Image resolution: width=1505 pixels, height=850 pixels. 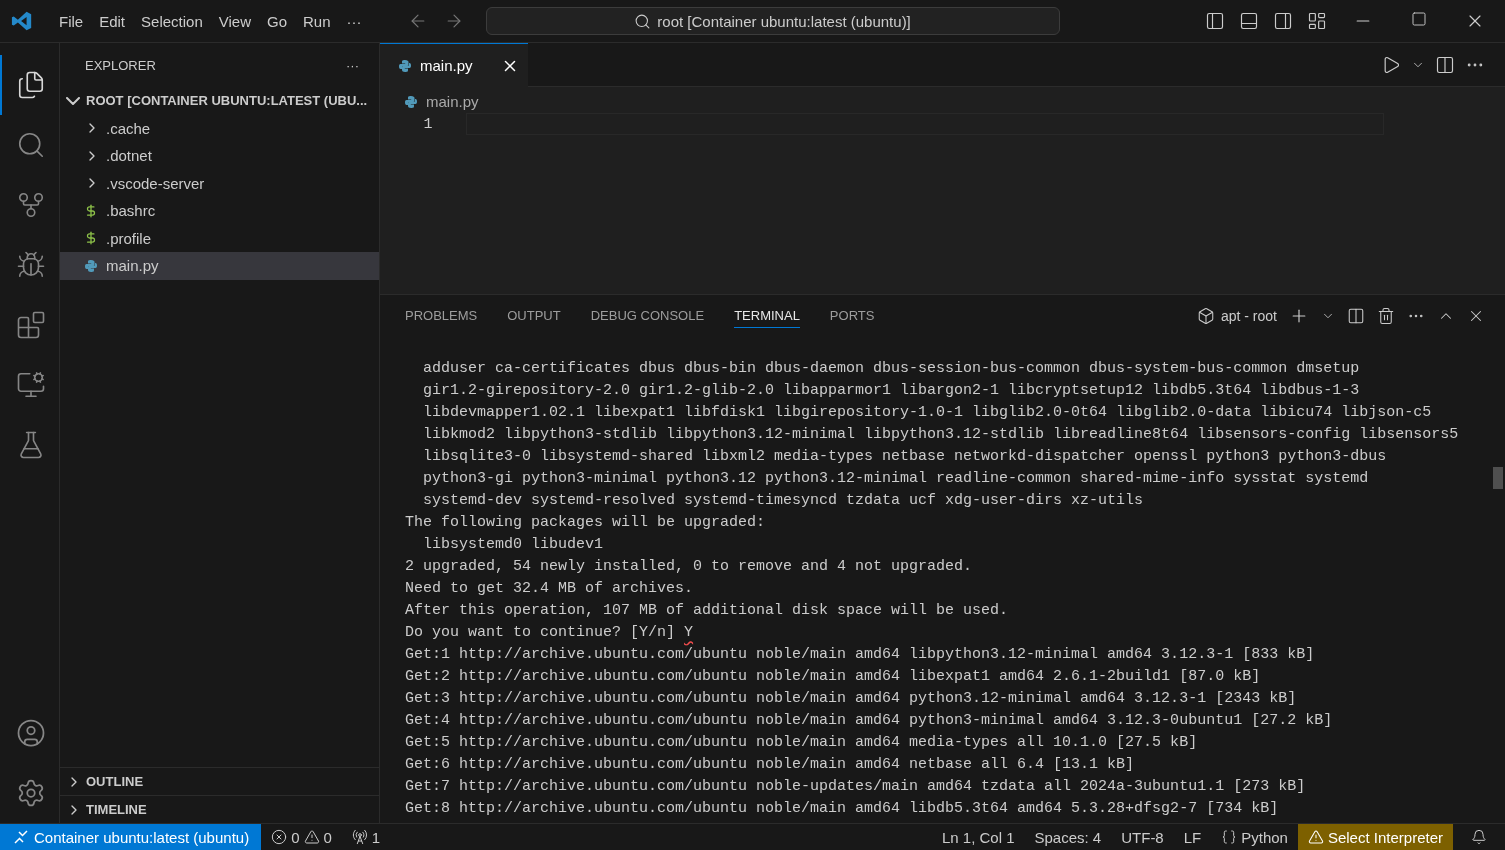 I want to click on file-tree-item: .dotnet, so click(x=219, y=156).